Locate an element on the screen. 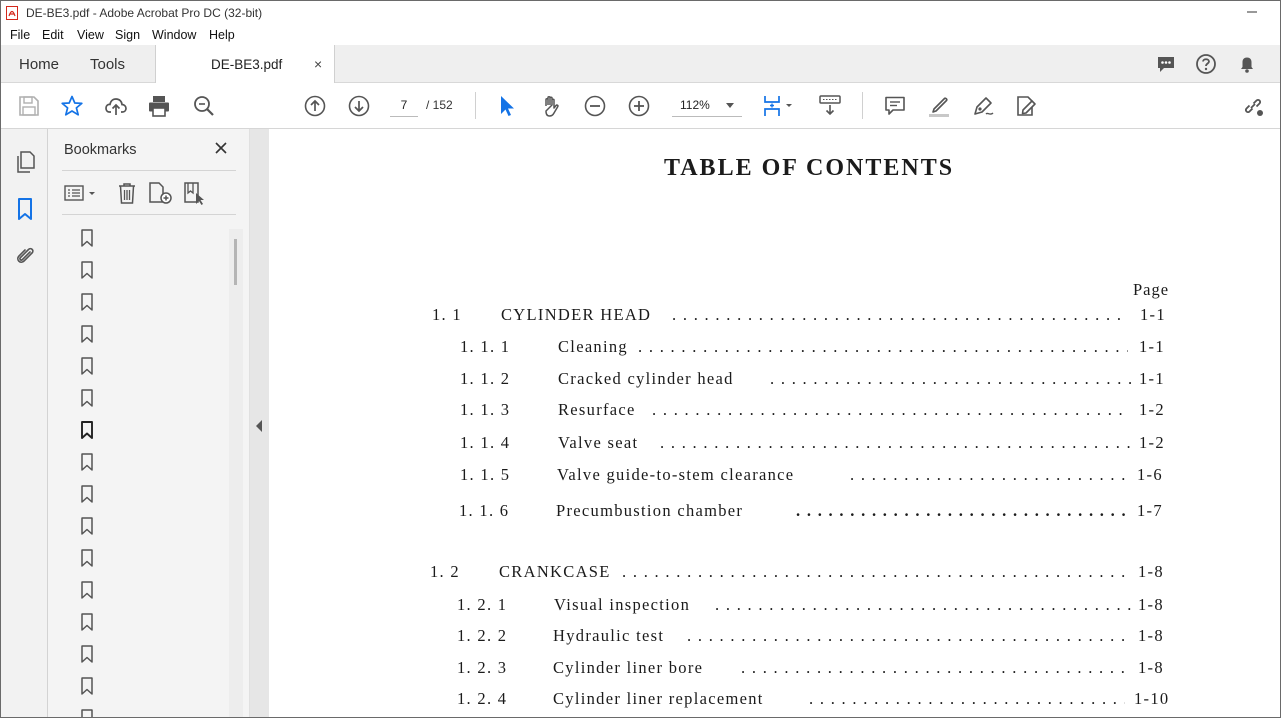 Image resolution: width=1281 pixels, height=718 pixels. panel-splitter is located at coordinates (259, 423).